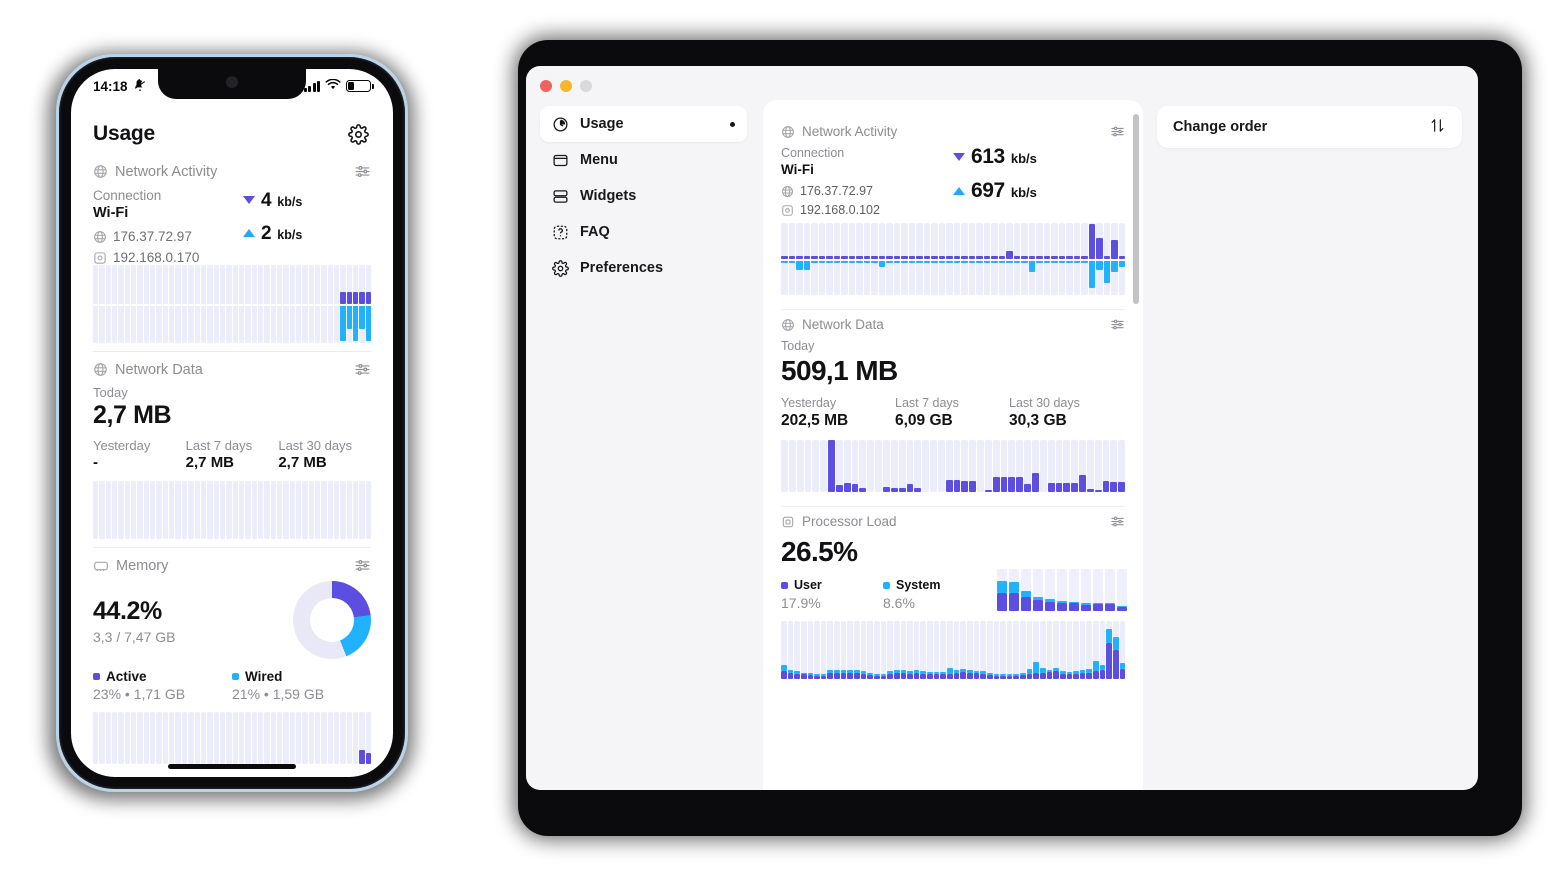 The width and height of the screenshot is (1560, 882). What do you see at coordinates (643, 232) in the screenshot?
I see `sidebar-item-faq: FAQ` at bounding box center [643, 232].